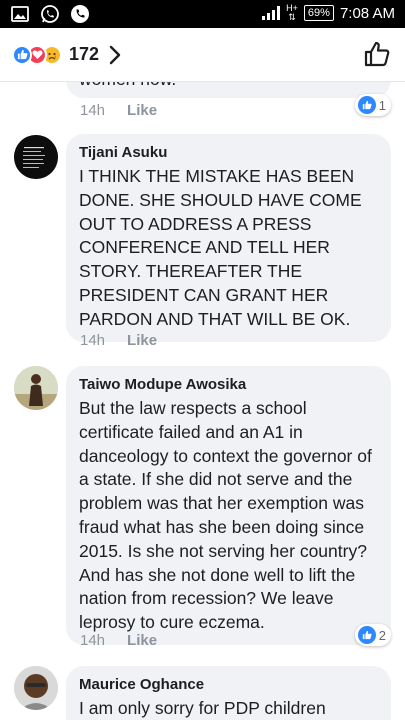 Image resolution: width=405 pixels, height=720 pixels. I want to click on battery-indicator: 69%, so click(318, 13).